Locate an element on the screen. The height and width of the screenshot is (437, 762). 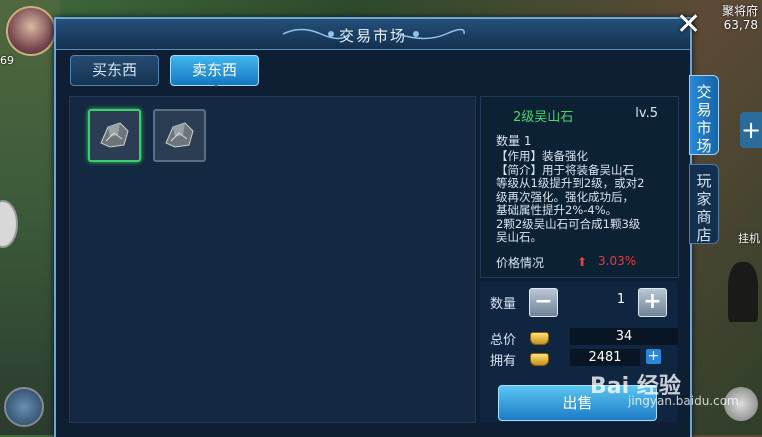
description-line: 2颗2级吴山石可合成1颗3级 is located at coordinates (568, 223).